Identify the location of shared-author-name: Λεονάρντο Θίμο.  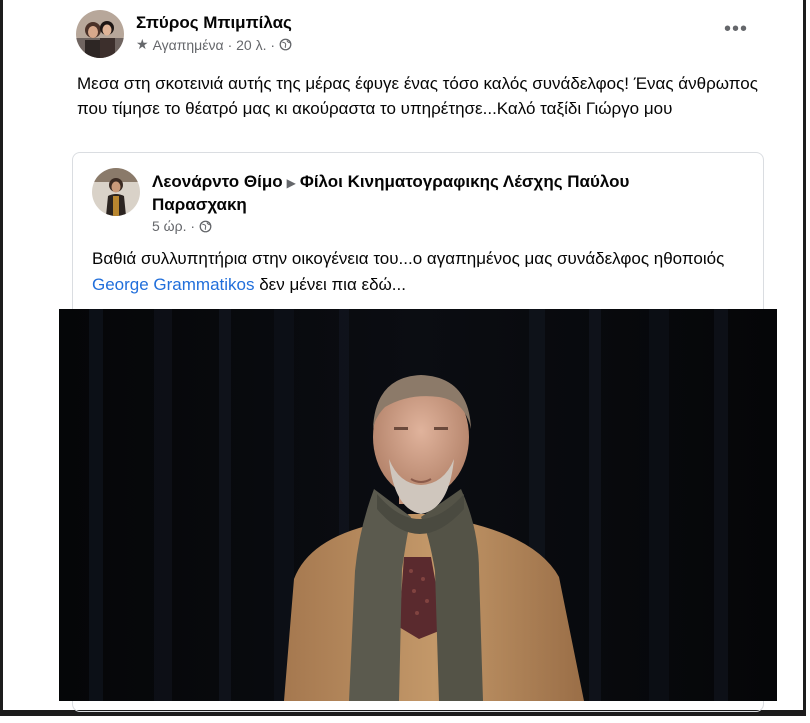
(217, 181).